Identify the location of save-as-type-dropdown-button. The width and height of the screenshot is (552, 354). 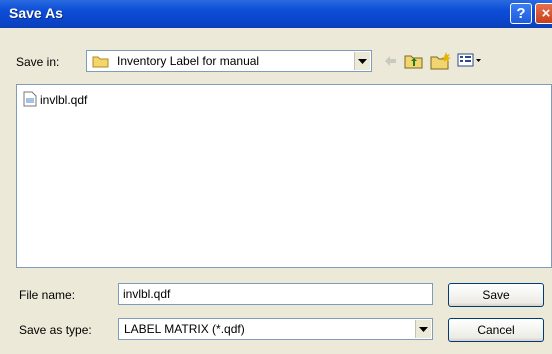
(423, 329).